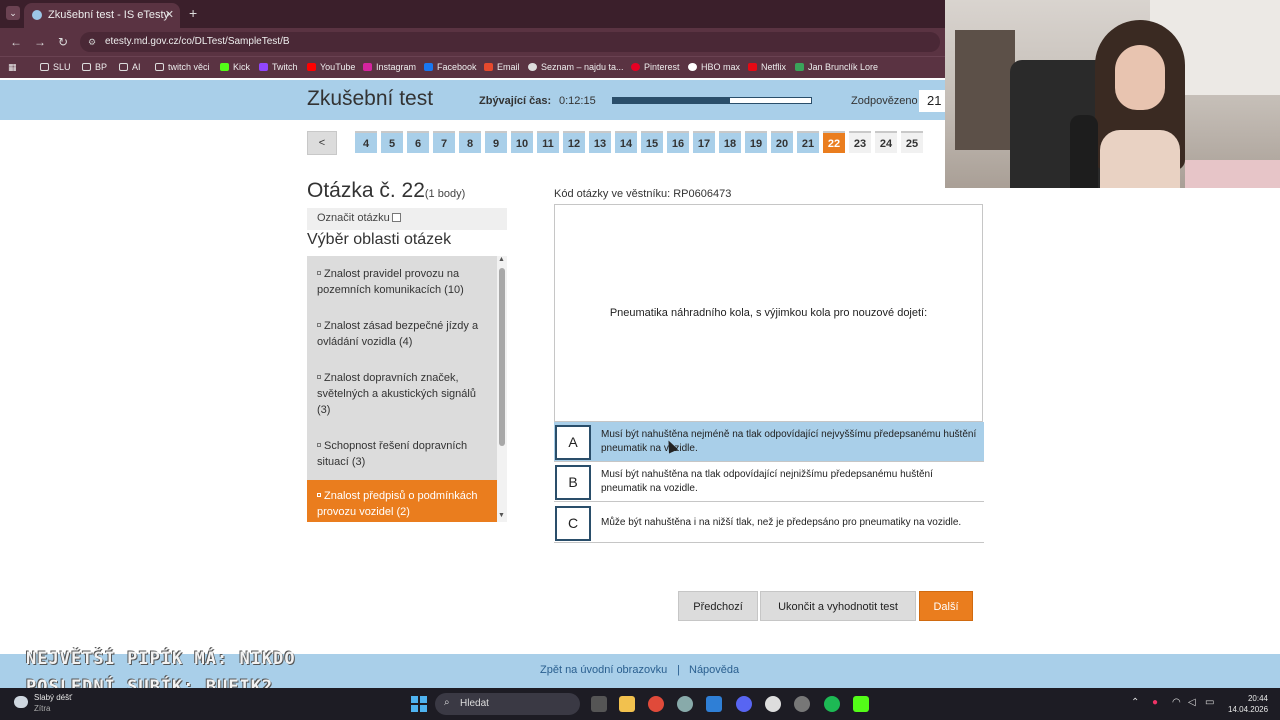 The width and height of the screenshot is (1280, 720). What do you see at coordinates (40, 42) in the screenshot?
I see `forward-icon: →` at bounding box center [40, 42].